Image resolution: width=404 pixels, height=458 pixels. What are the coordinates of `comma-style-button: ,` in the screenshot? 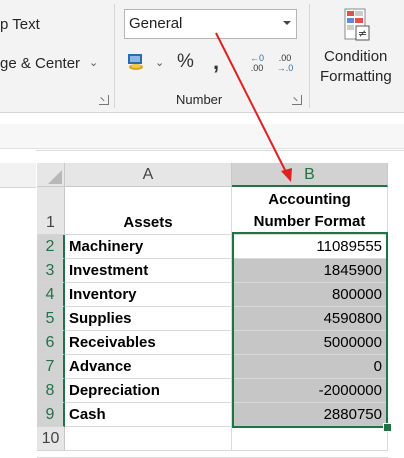 It's located at (216, 62).